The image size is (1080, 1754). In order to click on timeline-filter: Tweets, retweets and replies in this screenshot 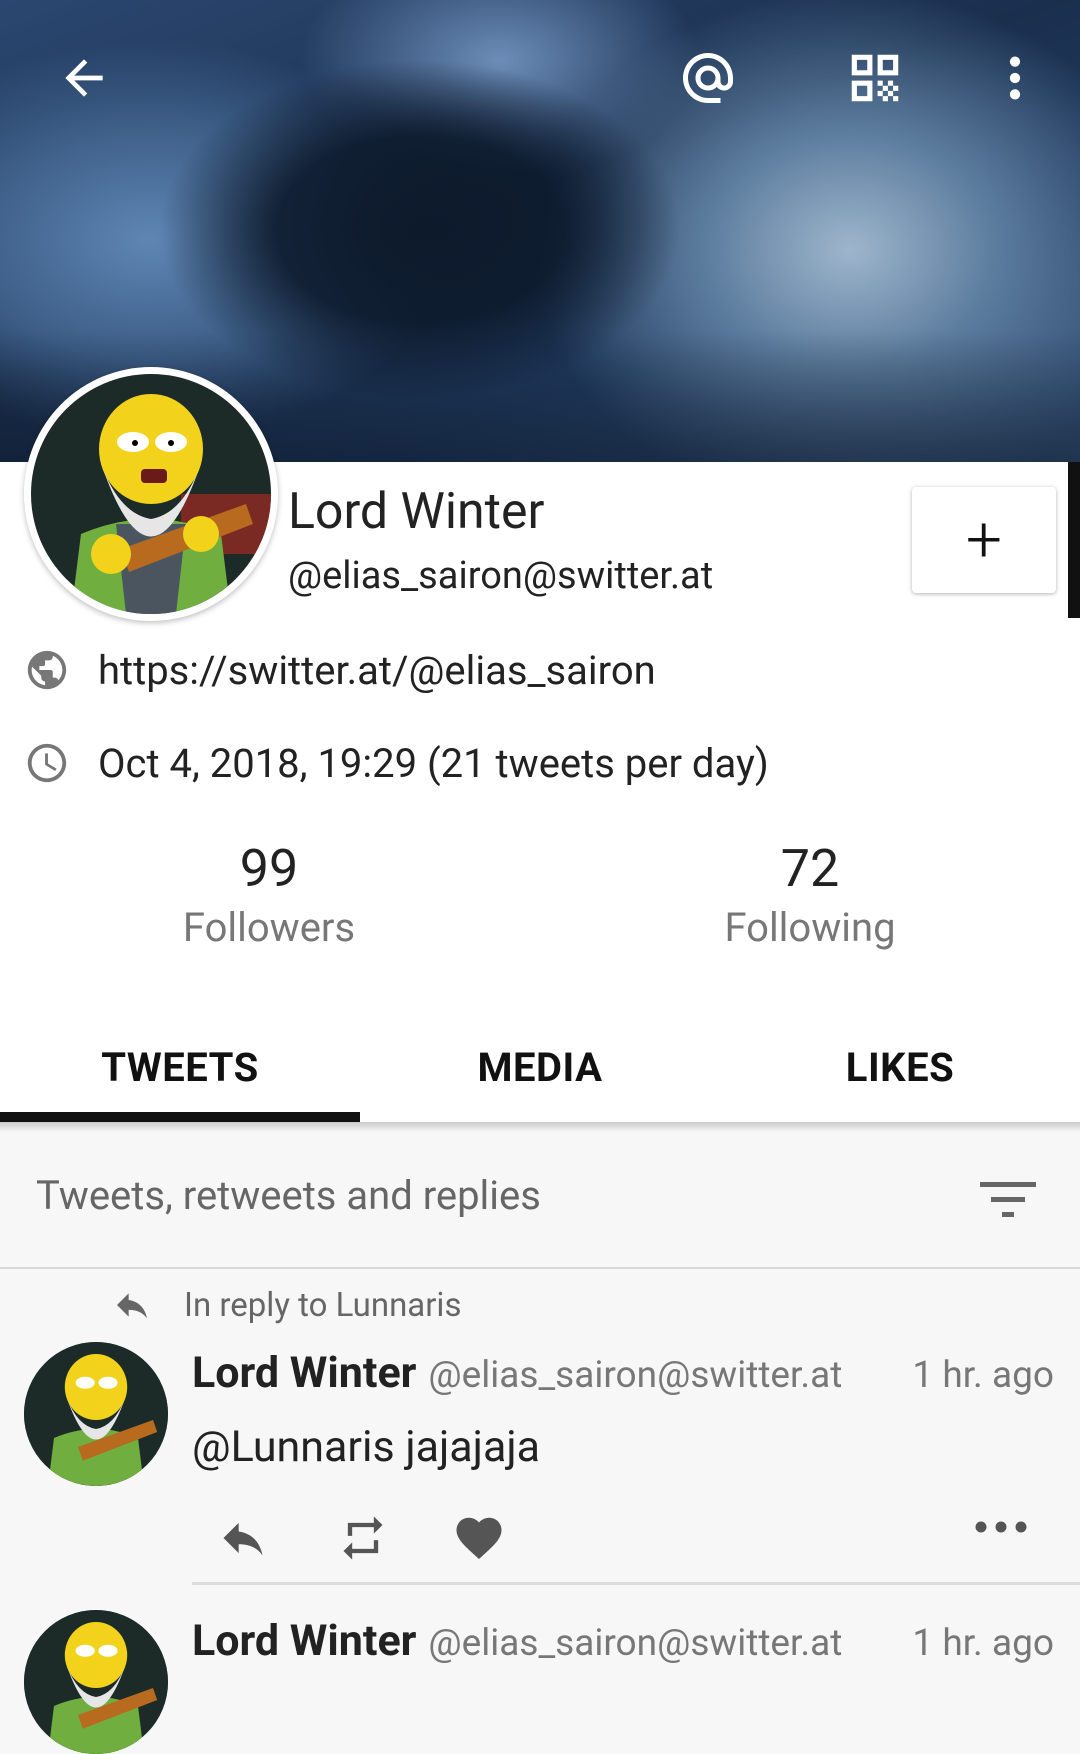, I will do `click(540, 1200)`.